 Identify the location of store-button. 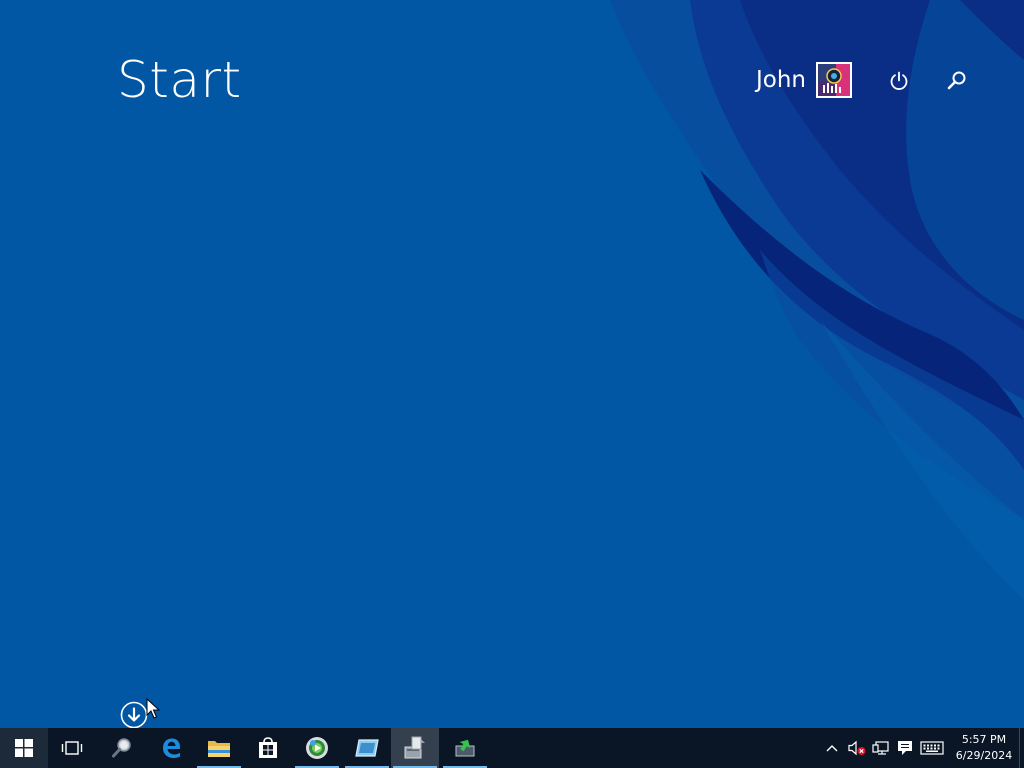
(268, 748).